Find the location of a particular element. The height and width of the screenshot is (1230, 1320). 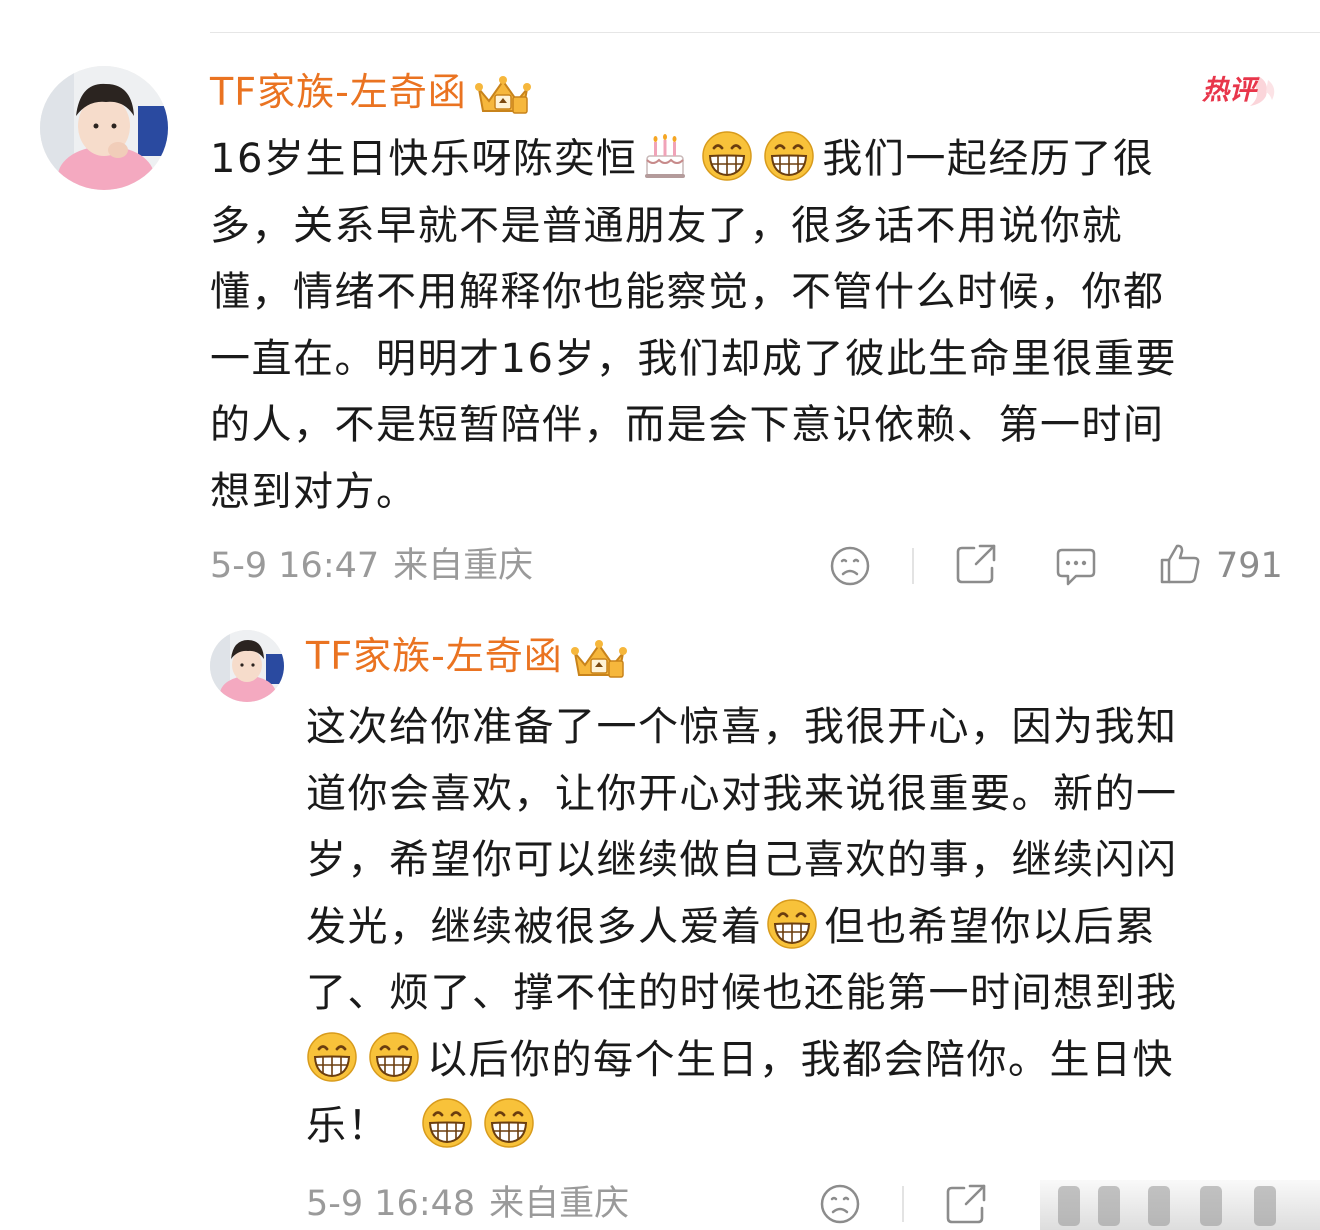

comment-text-segment: 我们一起经历了很 is located at coordinates (988, 159).